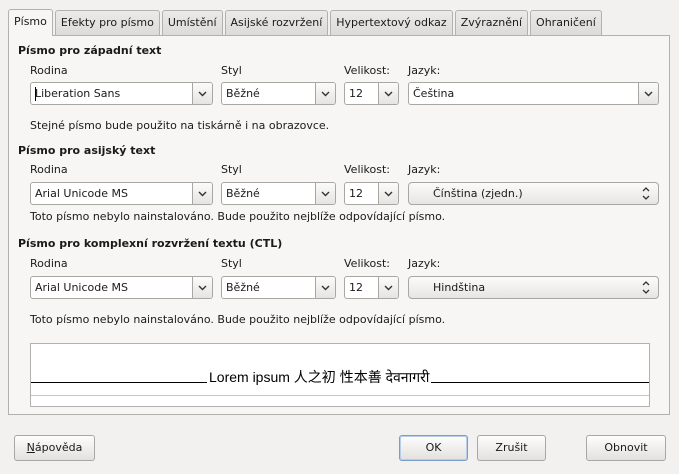 This screenshot has width=679, height=474. What do you see at coordinates (459, 287) in the screenshot?
I see `ctl-language-value: Hindština` at bounding box center [459, 287].